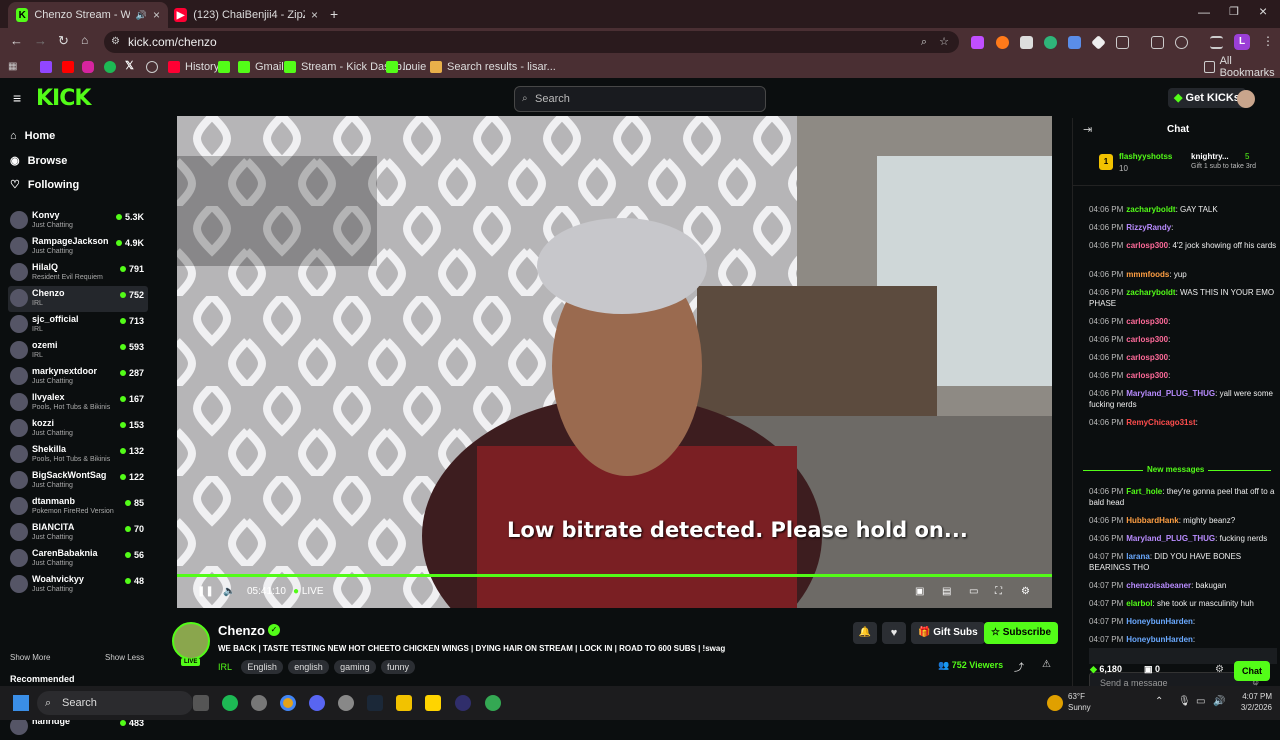 The width and height of the screenshot is (1280, 740). What do you see at coordinates (205, 591) in the screenshot?
I see `pause-icon: ❚❚` at bounding box center [205, 591].